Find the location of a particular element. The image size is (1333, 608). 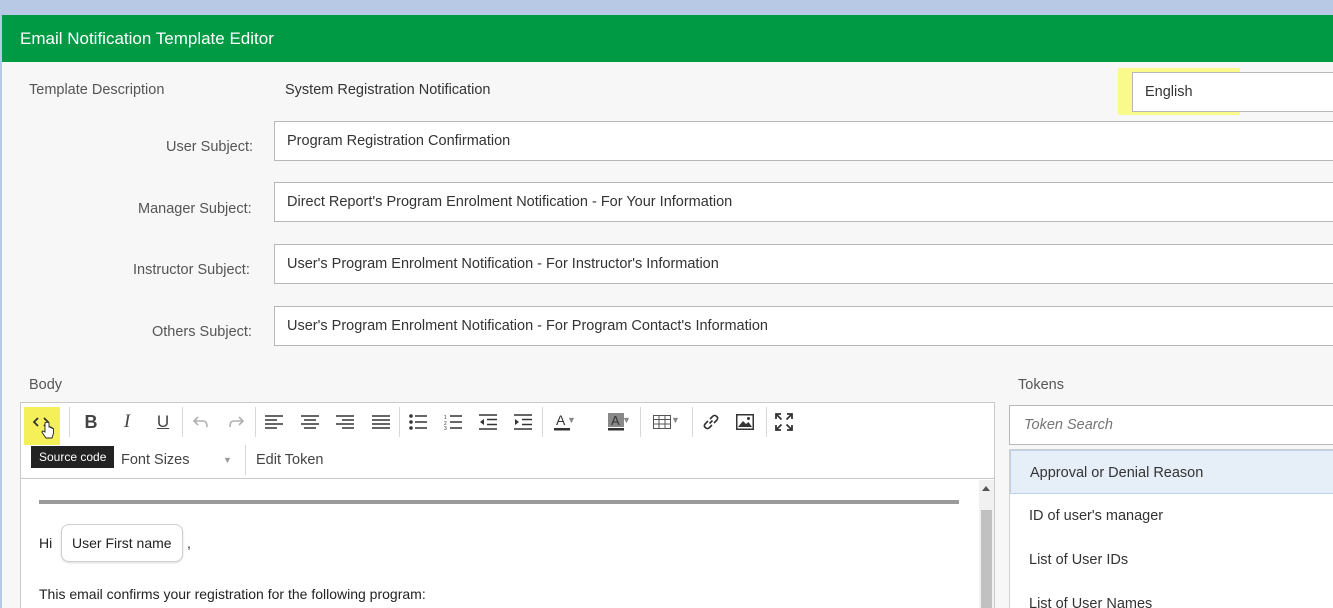

align-right-button is located at coordinates (345, 422).